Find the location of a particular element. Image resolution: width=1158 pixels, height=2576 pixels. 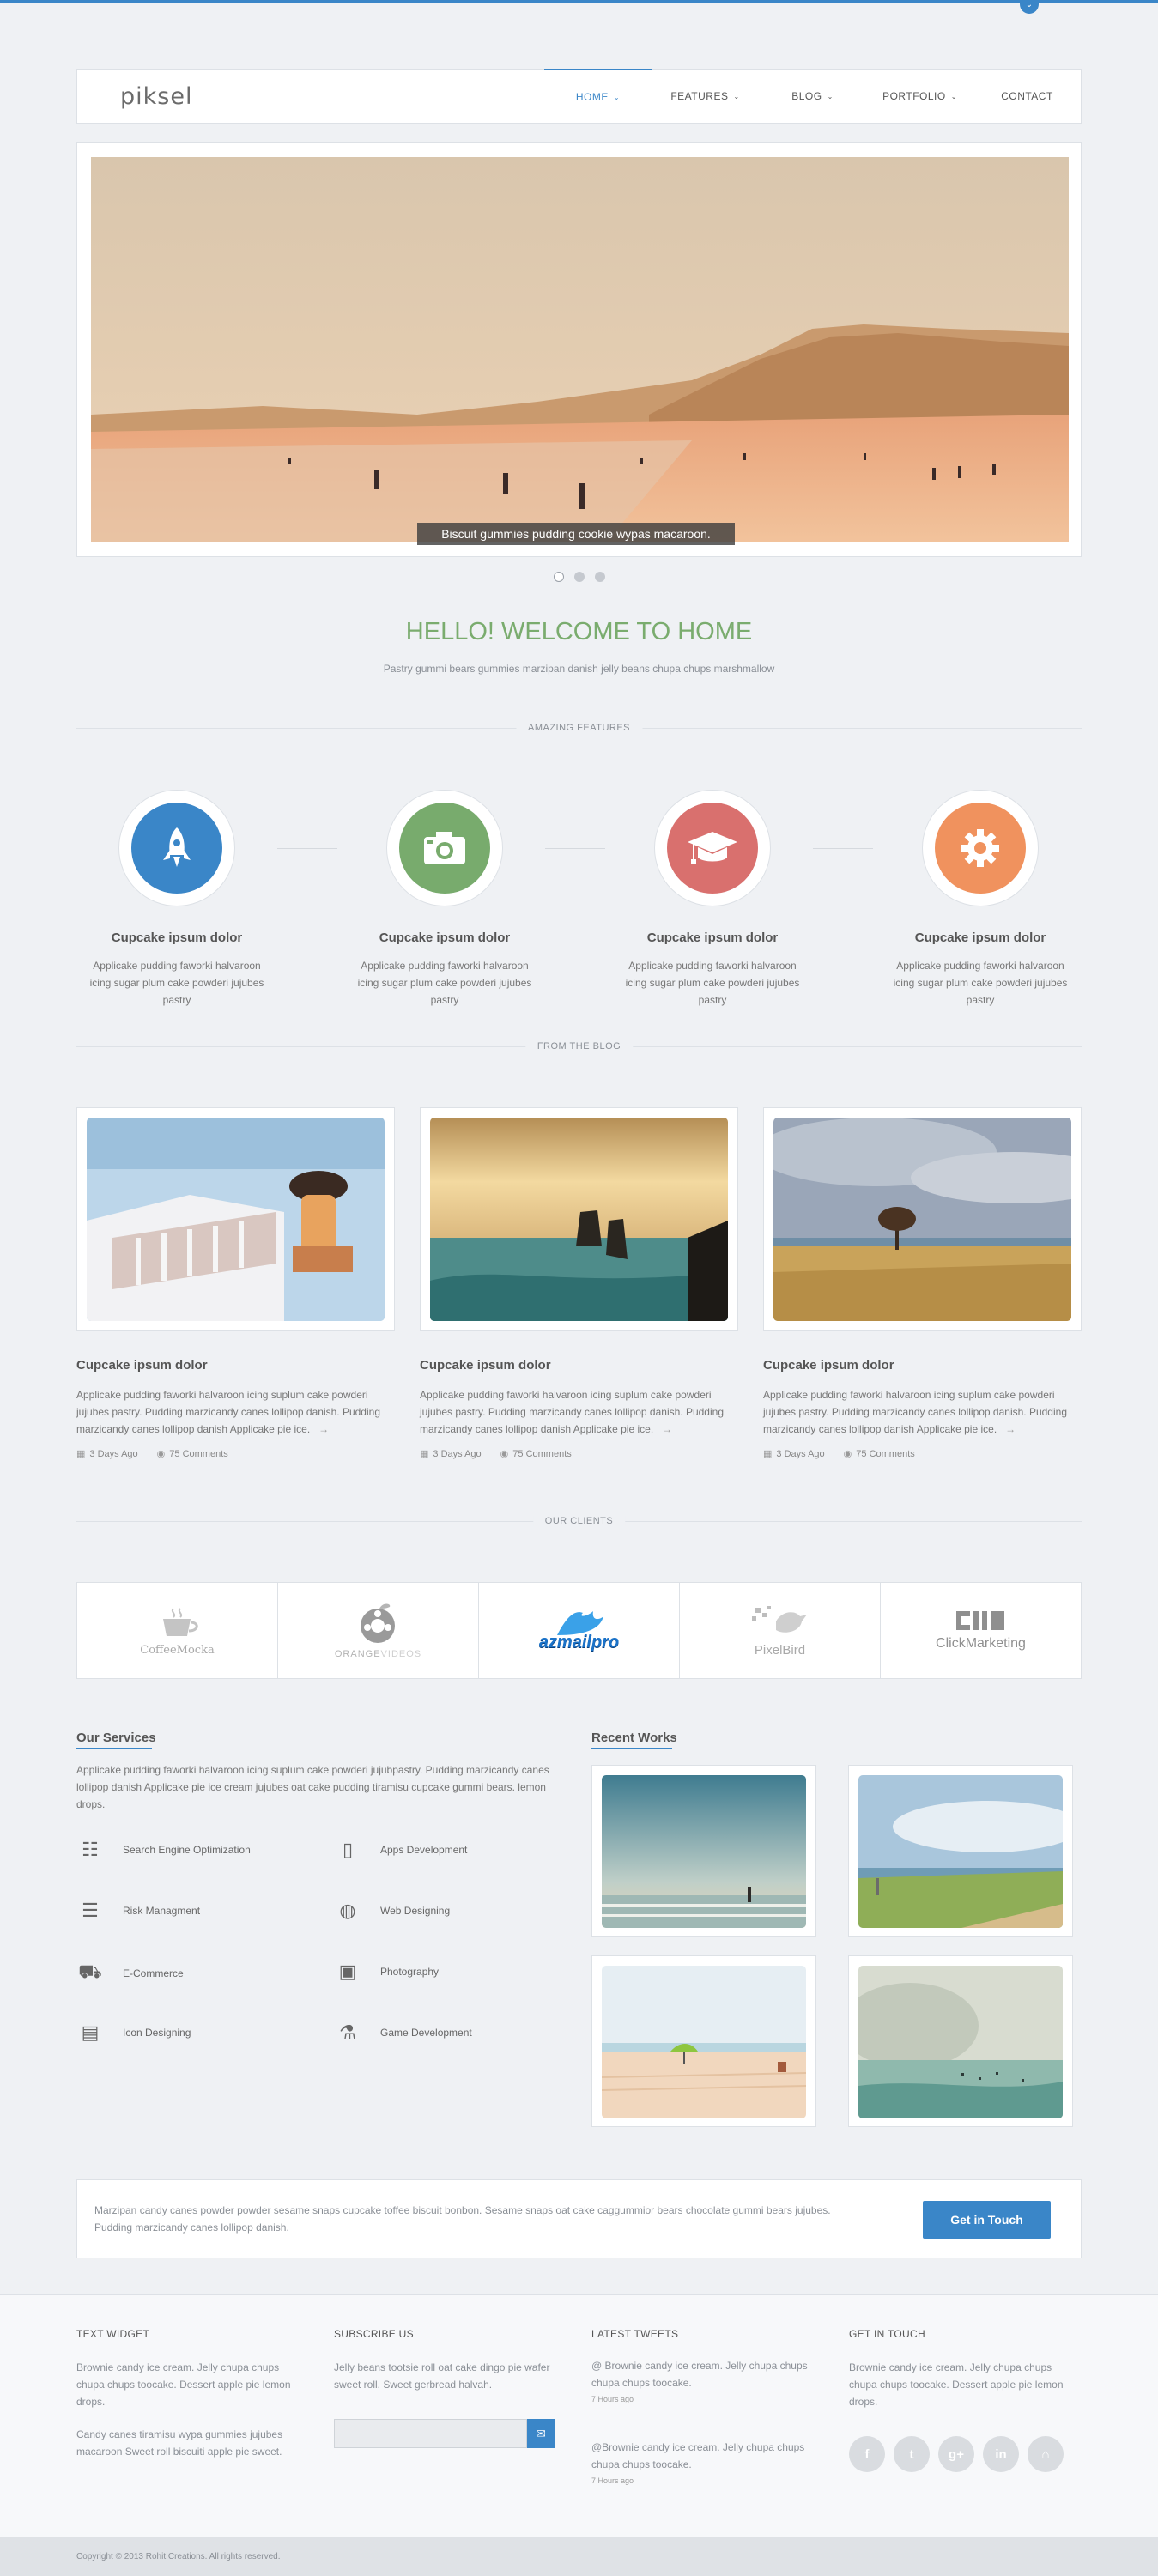

client-logo-azmailpro: azmailpro is located at coordinates (579, 1630).